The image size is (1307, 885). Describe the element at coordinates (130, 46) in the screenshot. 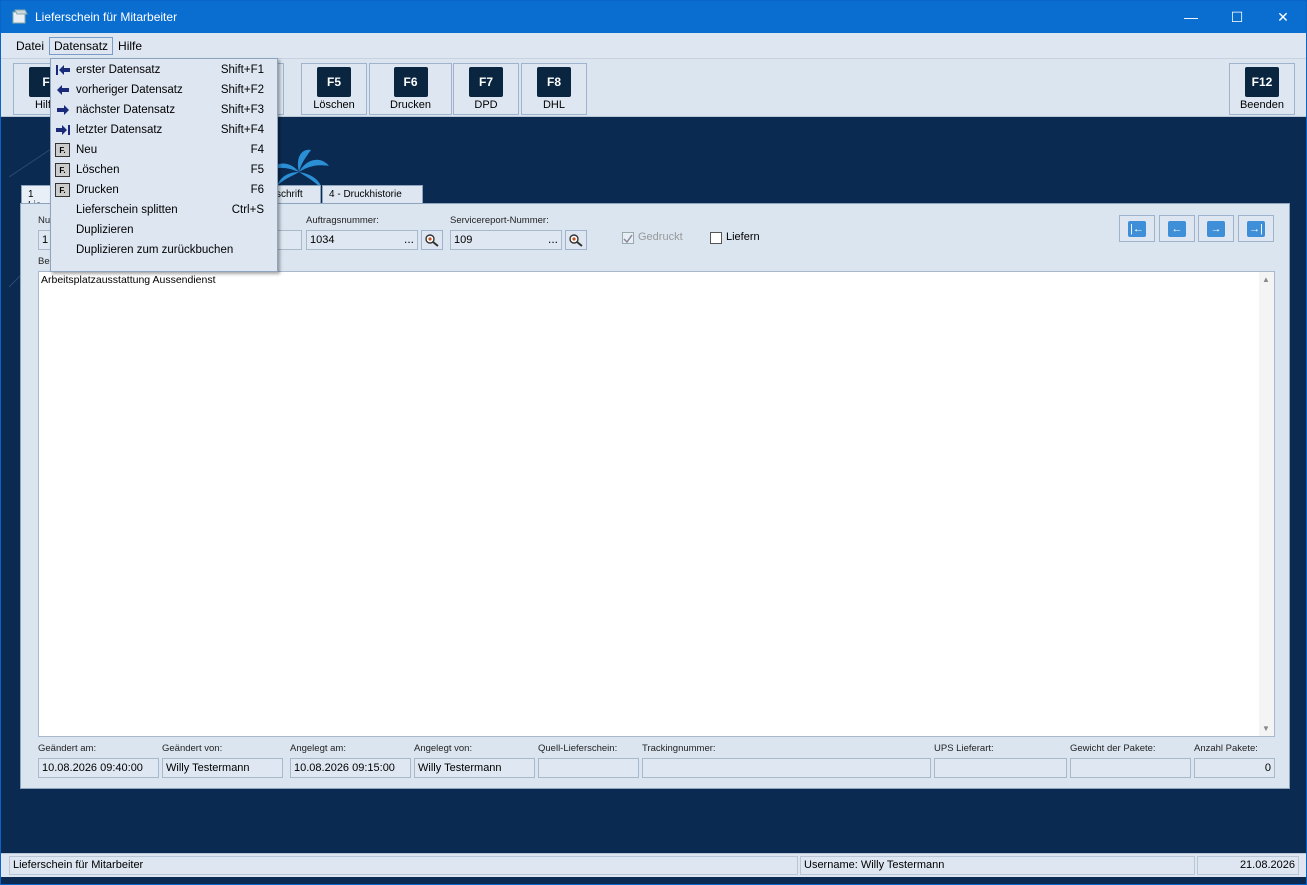

I see `menu-hilfe: Hilfe` at that location.